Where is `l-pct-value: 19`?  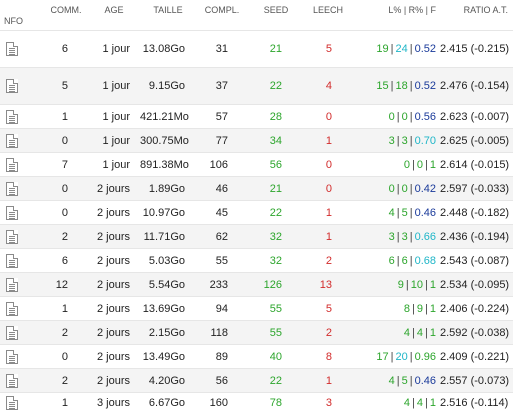 l-pct-value: 19 is located at coordinates (382, 49).